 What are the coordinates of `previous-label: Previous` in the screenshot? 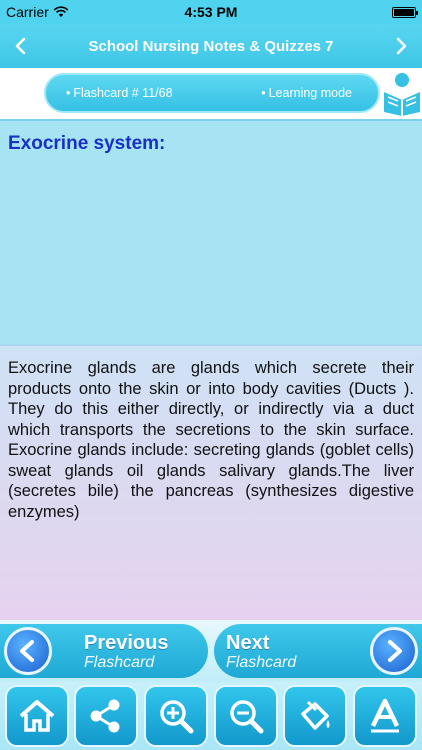 It's located at (126, 643).